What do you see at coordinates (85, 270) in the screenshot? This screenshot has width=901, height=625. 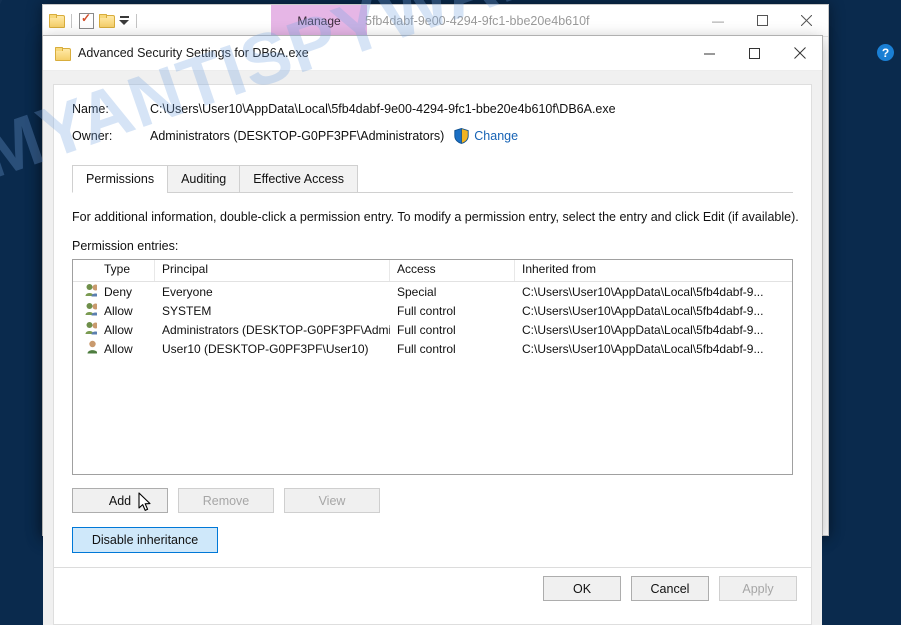 I see `column-header-icon` at bounding box center [85, 270].